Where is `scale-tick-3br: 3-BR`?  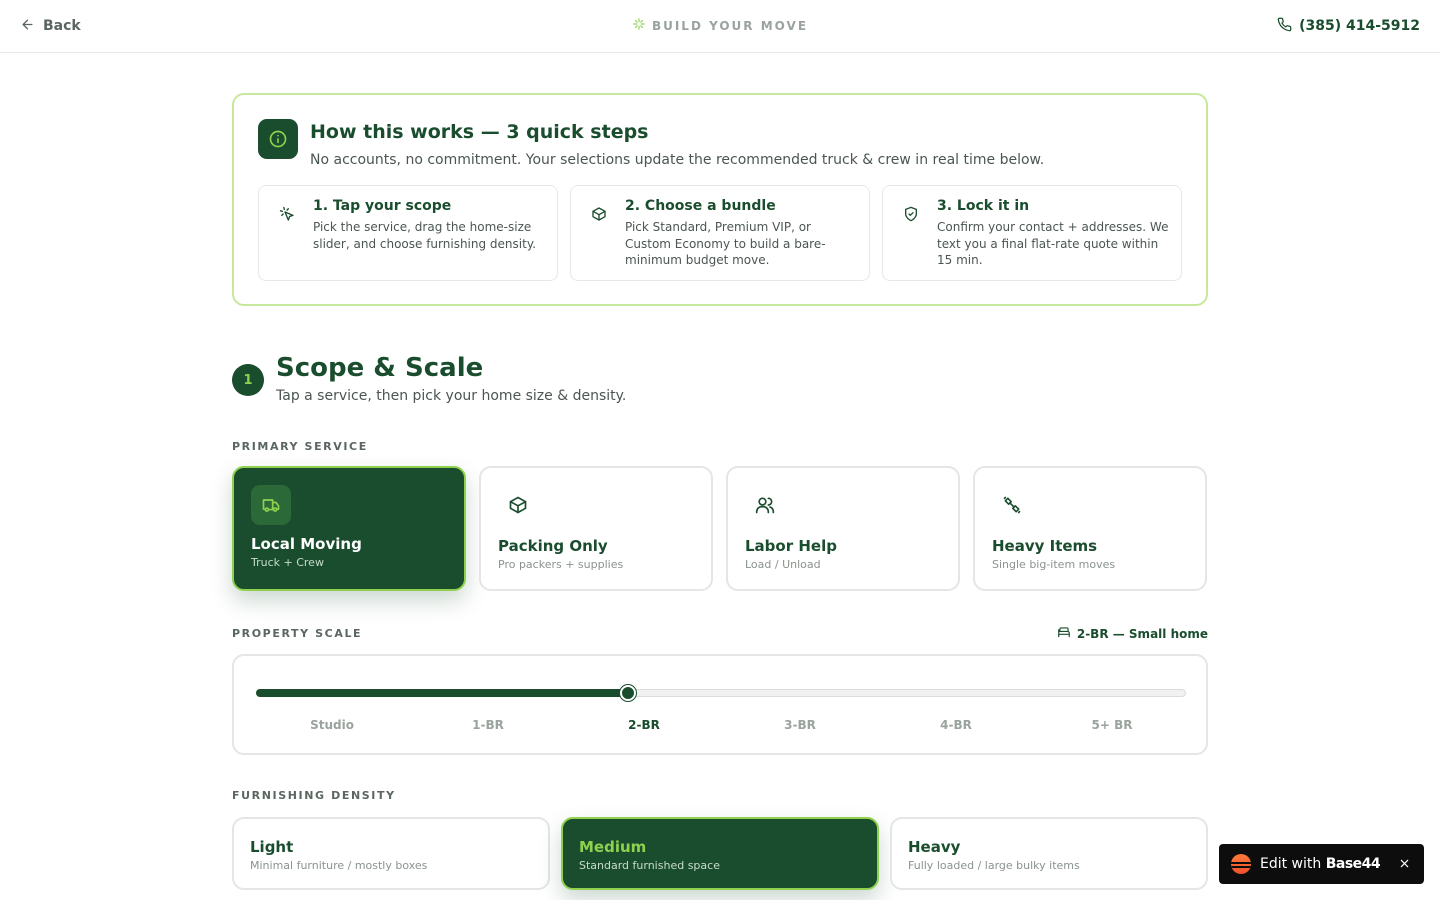
scale-tick-3br: 3-BR is located at coordinates (800, 725).